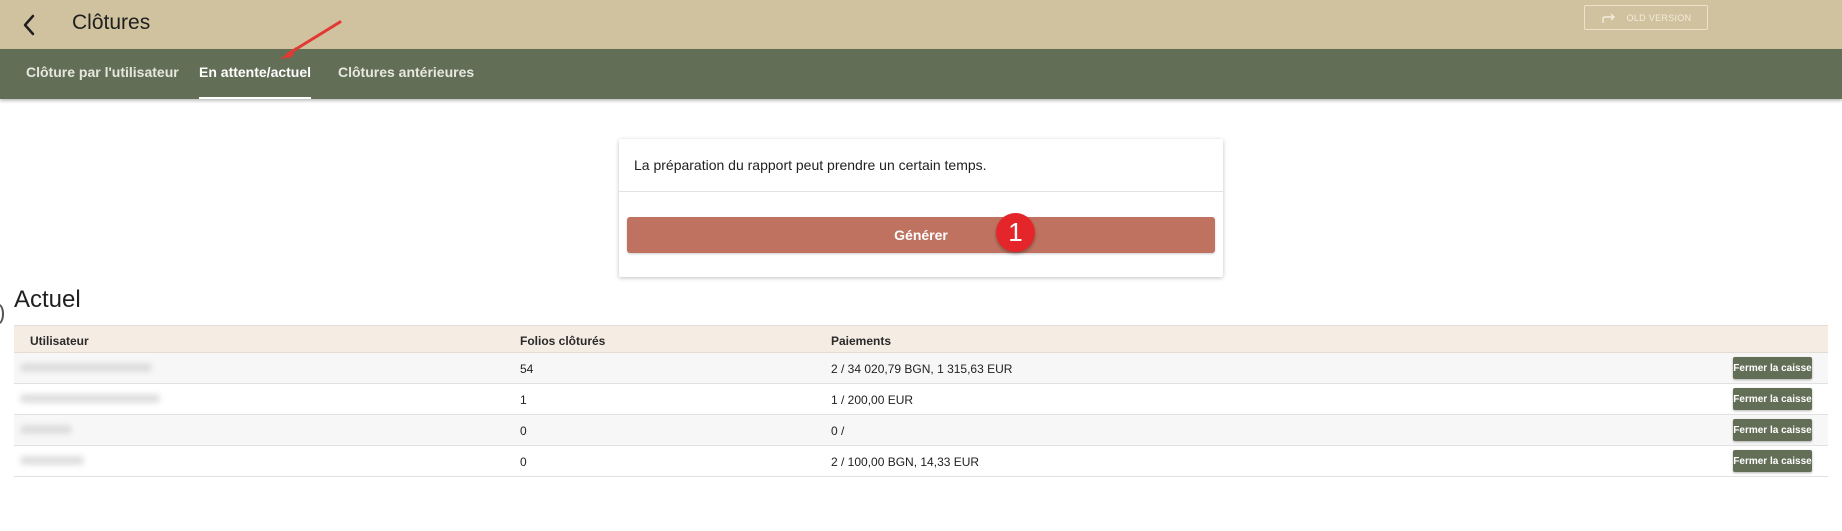  I want to click on old-version-button: OLD VERSION, so click(1646, 17).